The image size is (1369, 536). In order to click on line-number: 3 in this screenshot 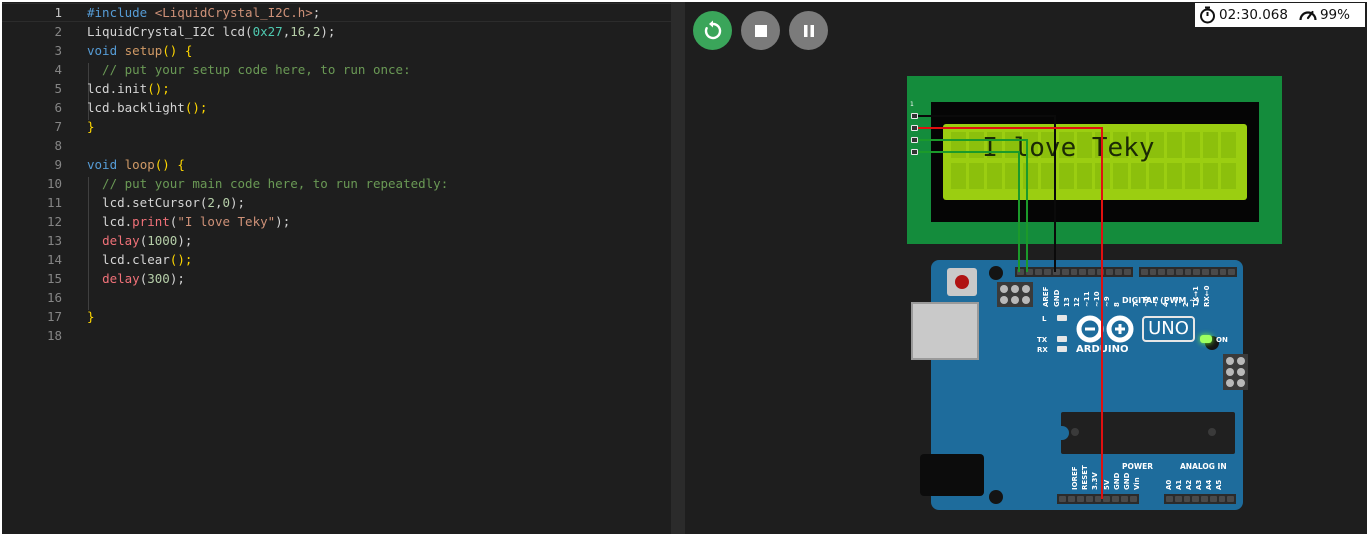, I will do `click(58, 50)`.